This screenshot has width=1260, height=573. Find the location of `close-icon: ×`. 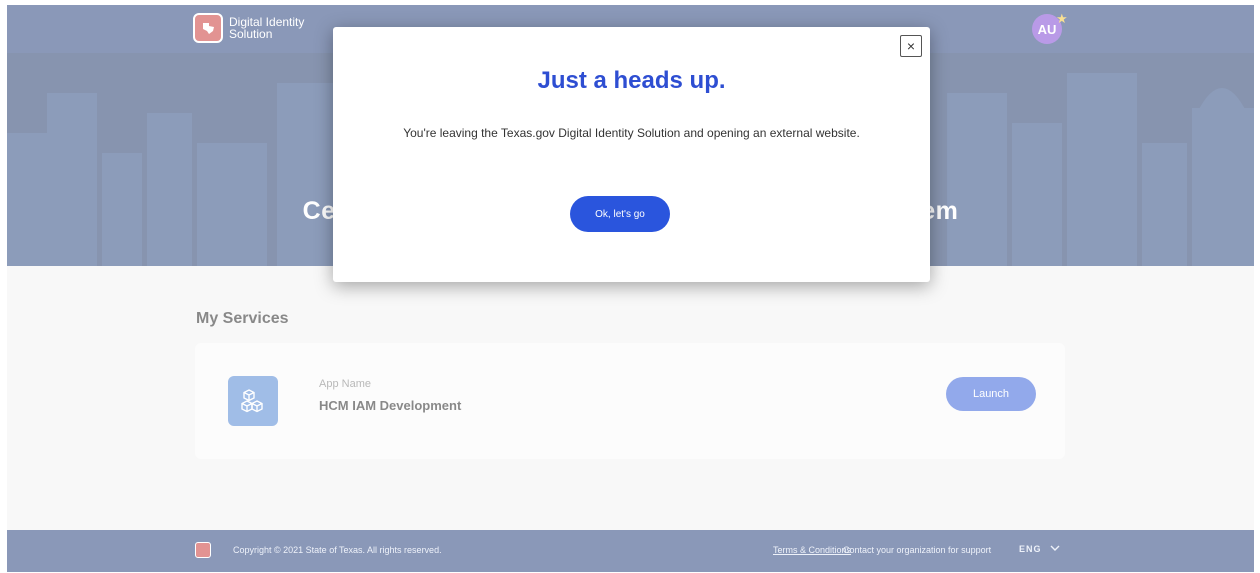

close-icon: × is located at coordinates (911, 46).